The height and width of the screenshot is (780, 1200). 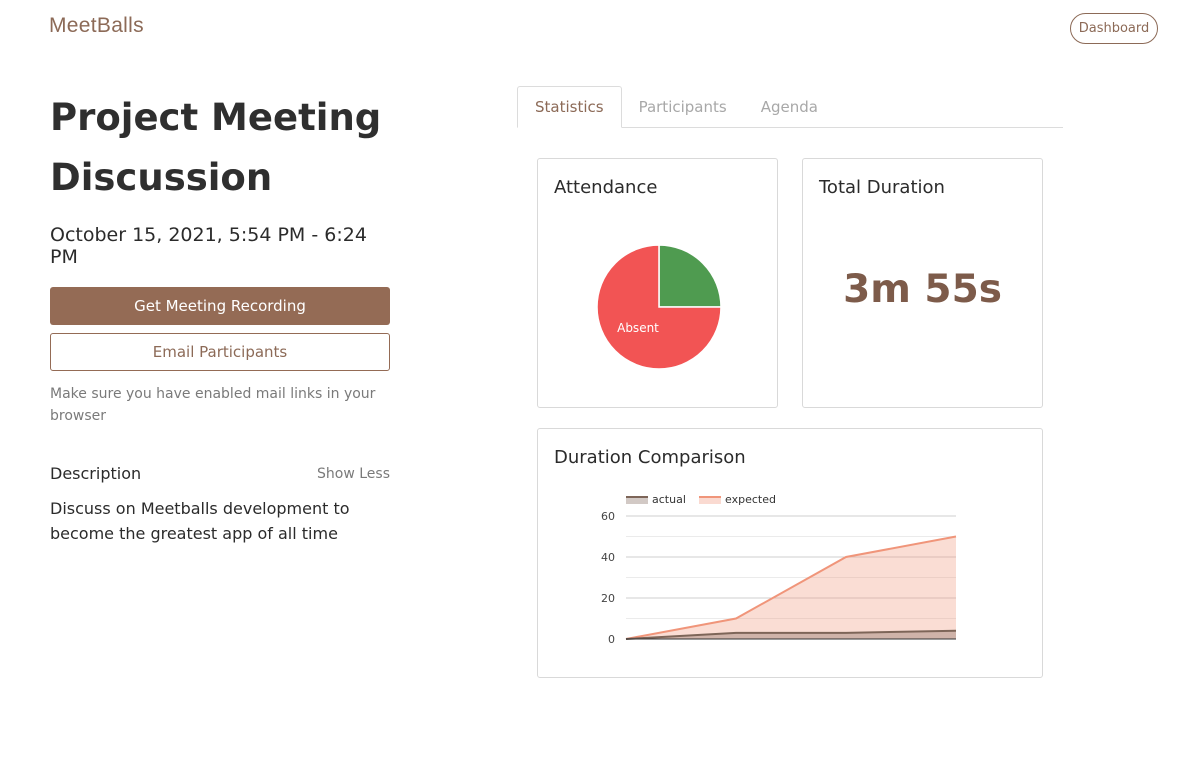 What do you see at coordinates (669, 499) in the screenshot?
I see `legend-label-actual: actual` at bounding box center [669, 499].